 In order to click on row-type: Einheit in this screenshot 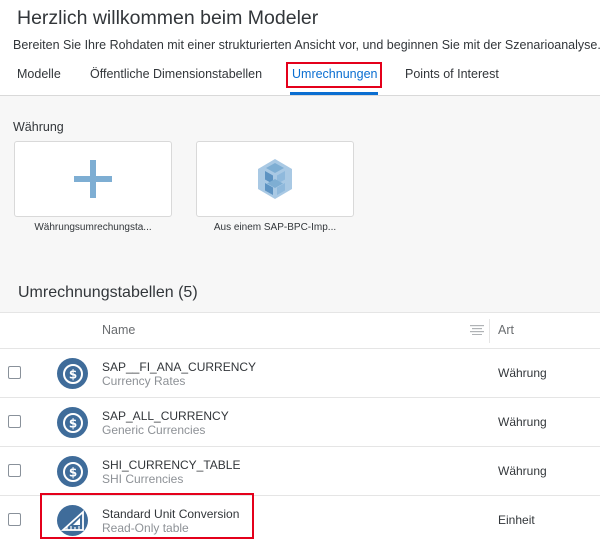, I will do `click(516, 520)`.